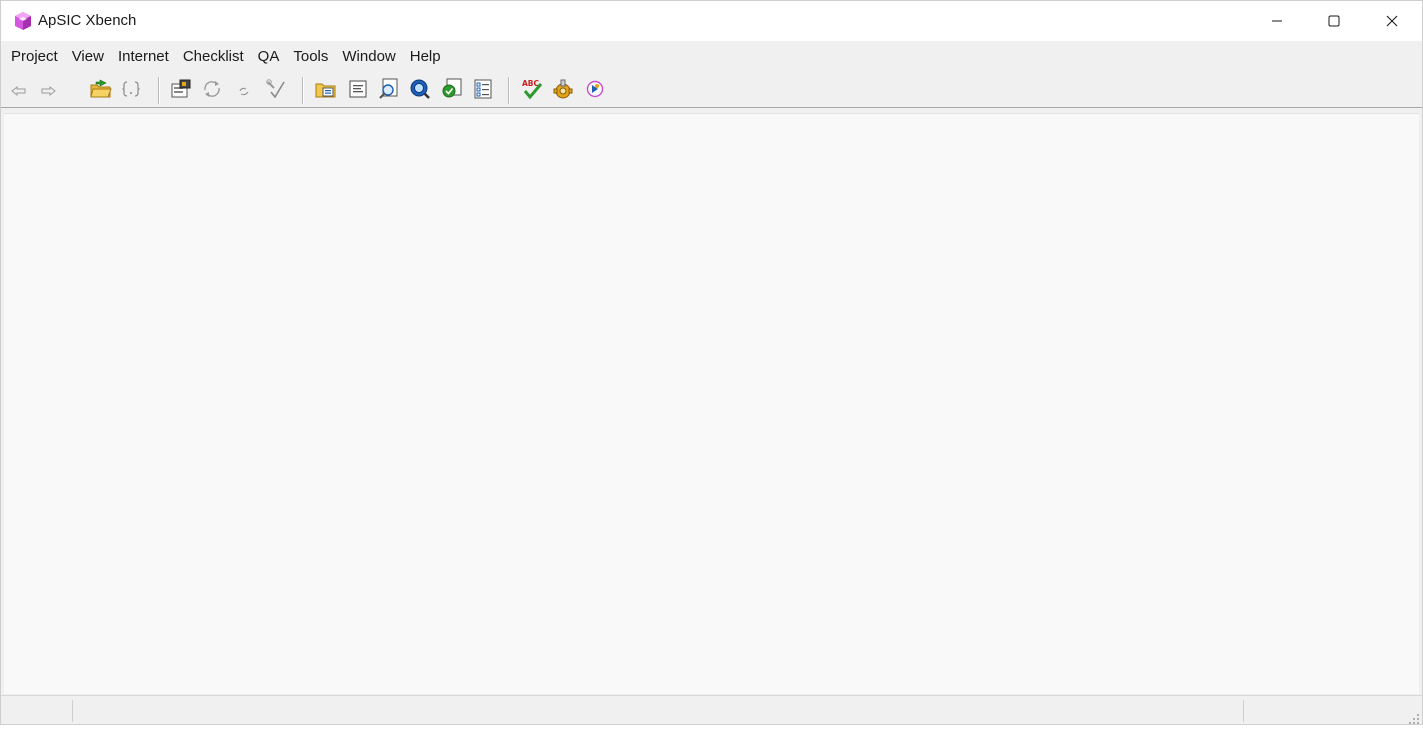  I want to click on spellcheck-button: ABC, so click(532, 91).